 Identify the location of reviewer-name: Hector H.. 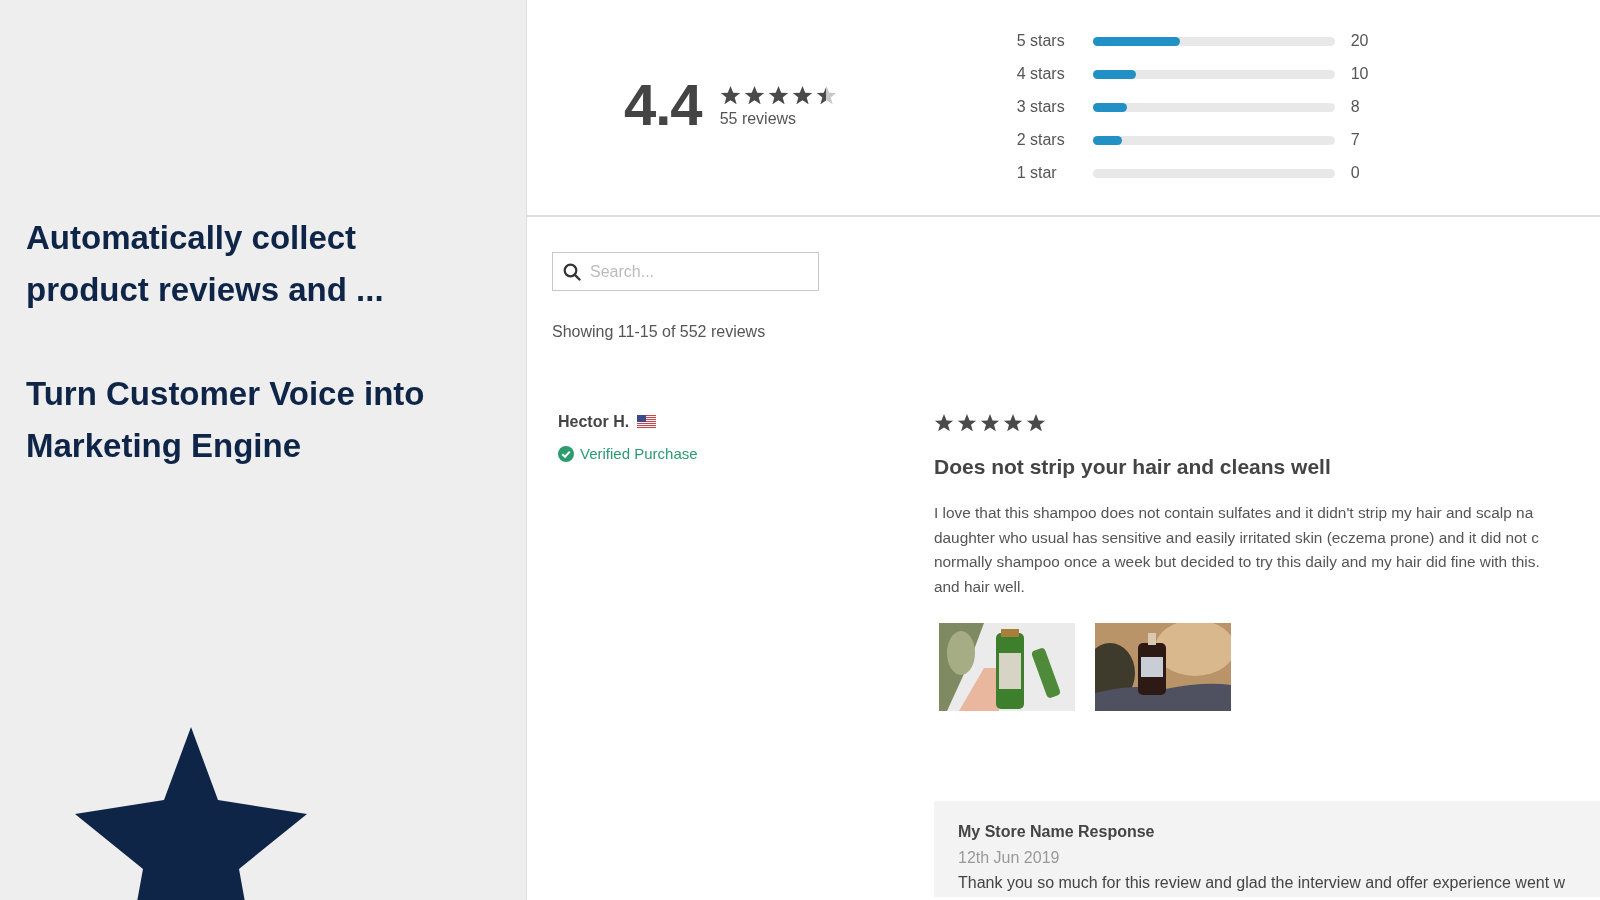
(594, 422).